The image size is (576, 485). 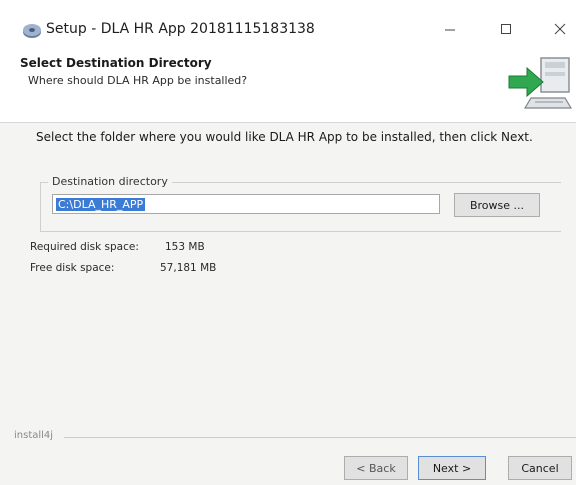 I want to click on title-bar: Setup - DLA HR App 20181115183138, so click(x=288, y=22).